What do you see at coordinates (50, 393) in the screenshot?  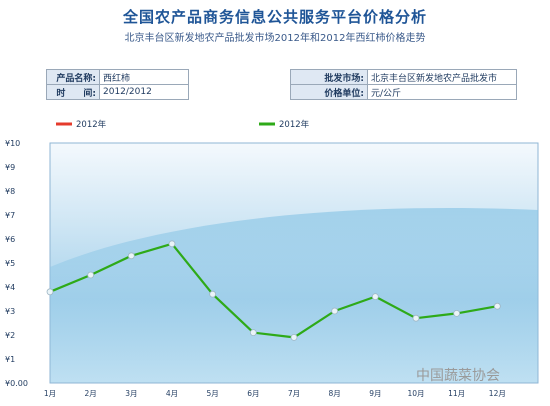 I see `x-tick-label: 1月` at bounding box center [50, 393].